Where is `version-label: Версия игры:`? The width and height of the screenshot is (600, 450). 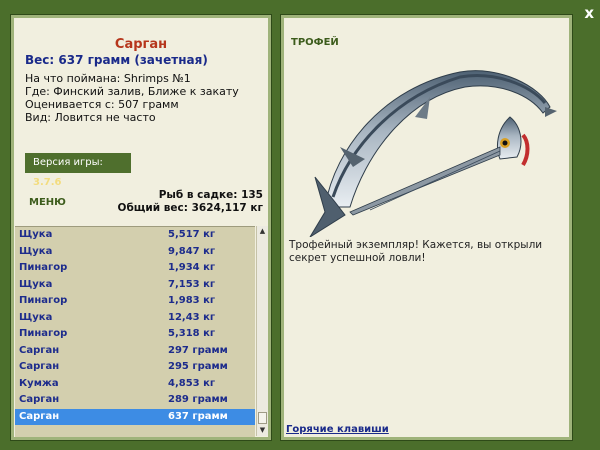
version-label: Версия игры: is located at coordinates (68, 162).